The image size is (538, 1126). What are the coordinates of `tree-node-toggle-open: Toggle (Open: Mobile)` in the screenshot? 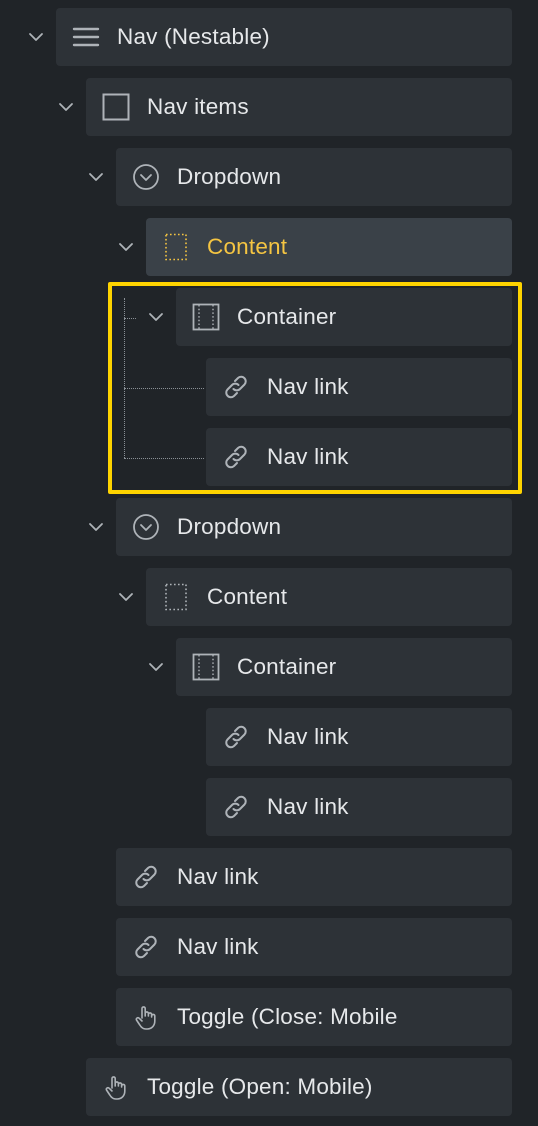 It's located at (269, 1087).